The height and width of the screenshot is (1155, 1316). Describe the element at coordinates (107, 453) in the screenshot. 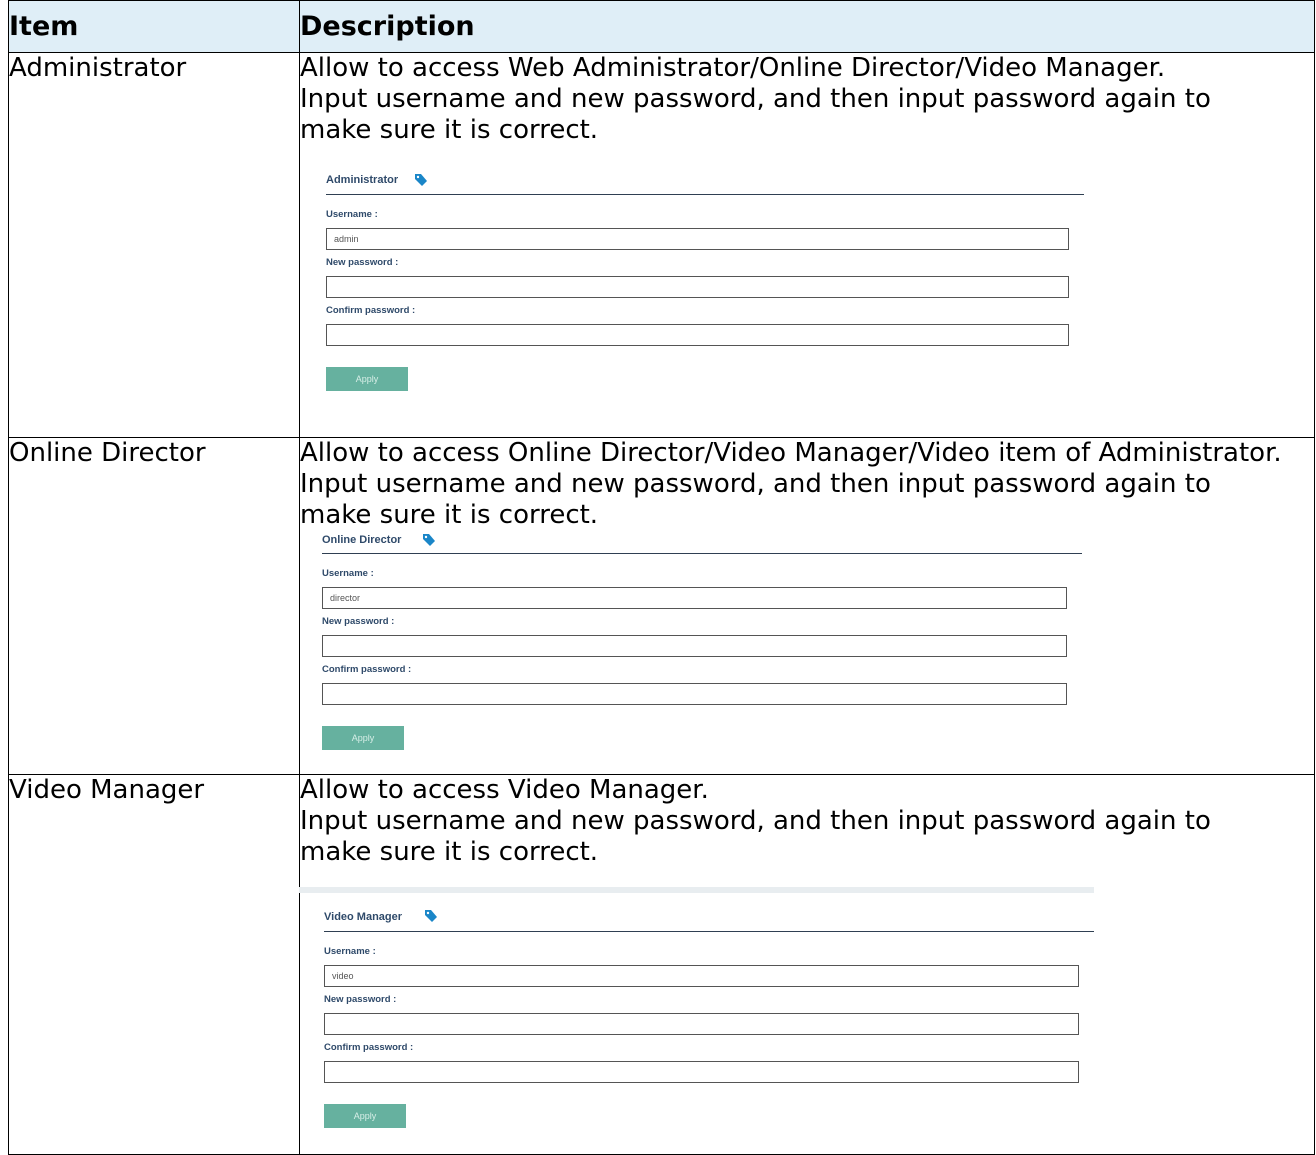

I see `item-name: Online Director` at that location.